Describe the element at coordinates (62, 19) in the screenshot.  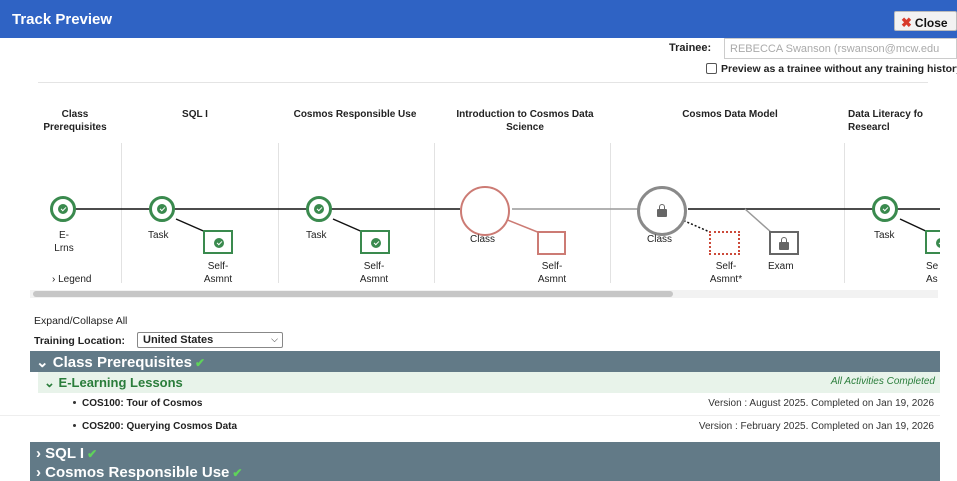
I see `window-title: Track Preview` at that location.